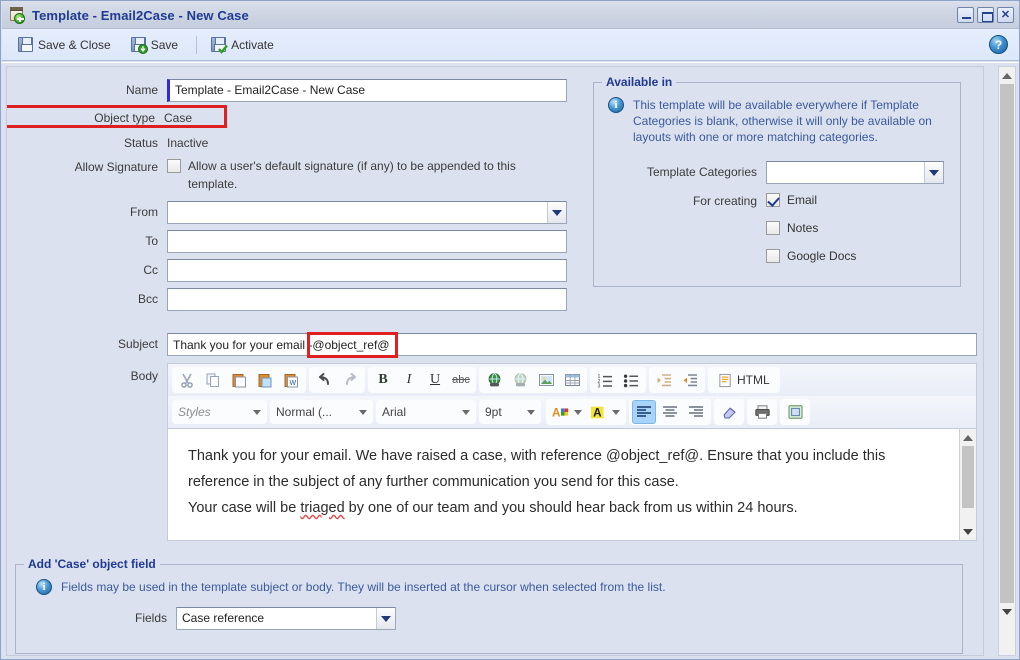  I want to click on font-dropdown: Arial, so click(426, 412).